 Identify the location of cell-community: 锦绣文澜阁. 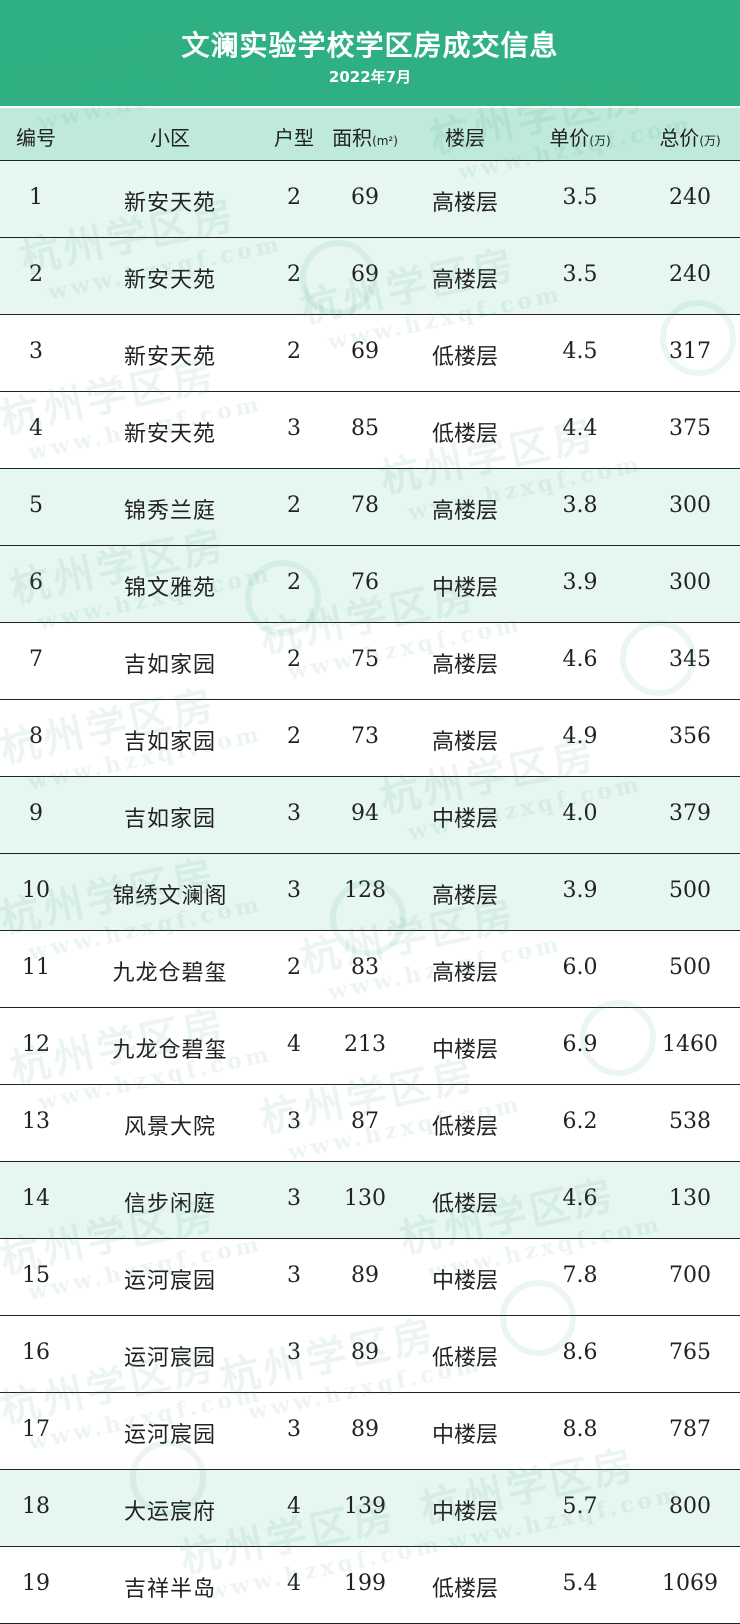
(170, 896).